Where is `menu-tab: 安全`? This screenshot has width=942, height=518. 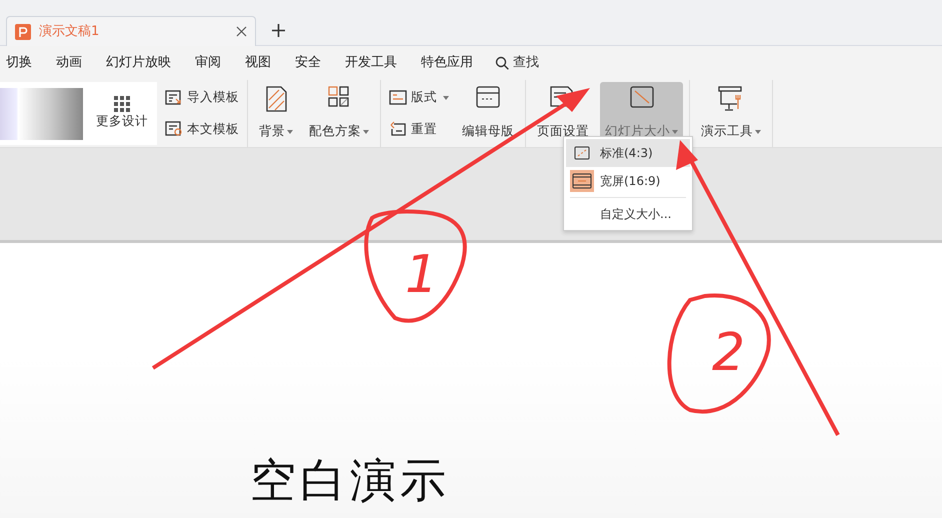 menu-tab: 安全 is located at coordinates (313, 63).